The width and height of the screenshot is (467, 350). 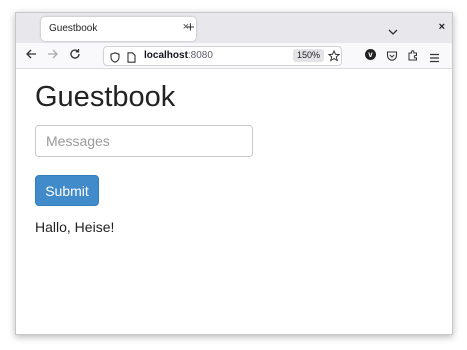 I want to click on message-entry: Hallo, Heise!, so click(x=75, y=227).